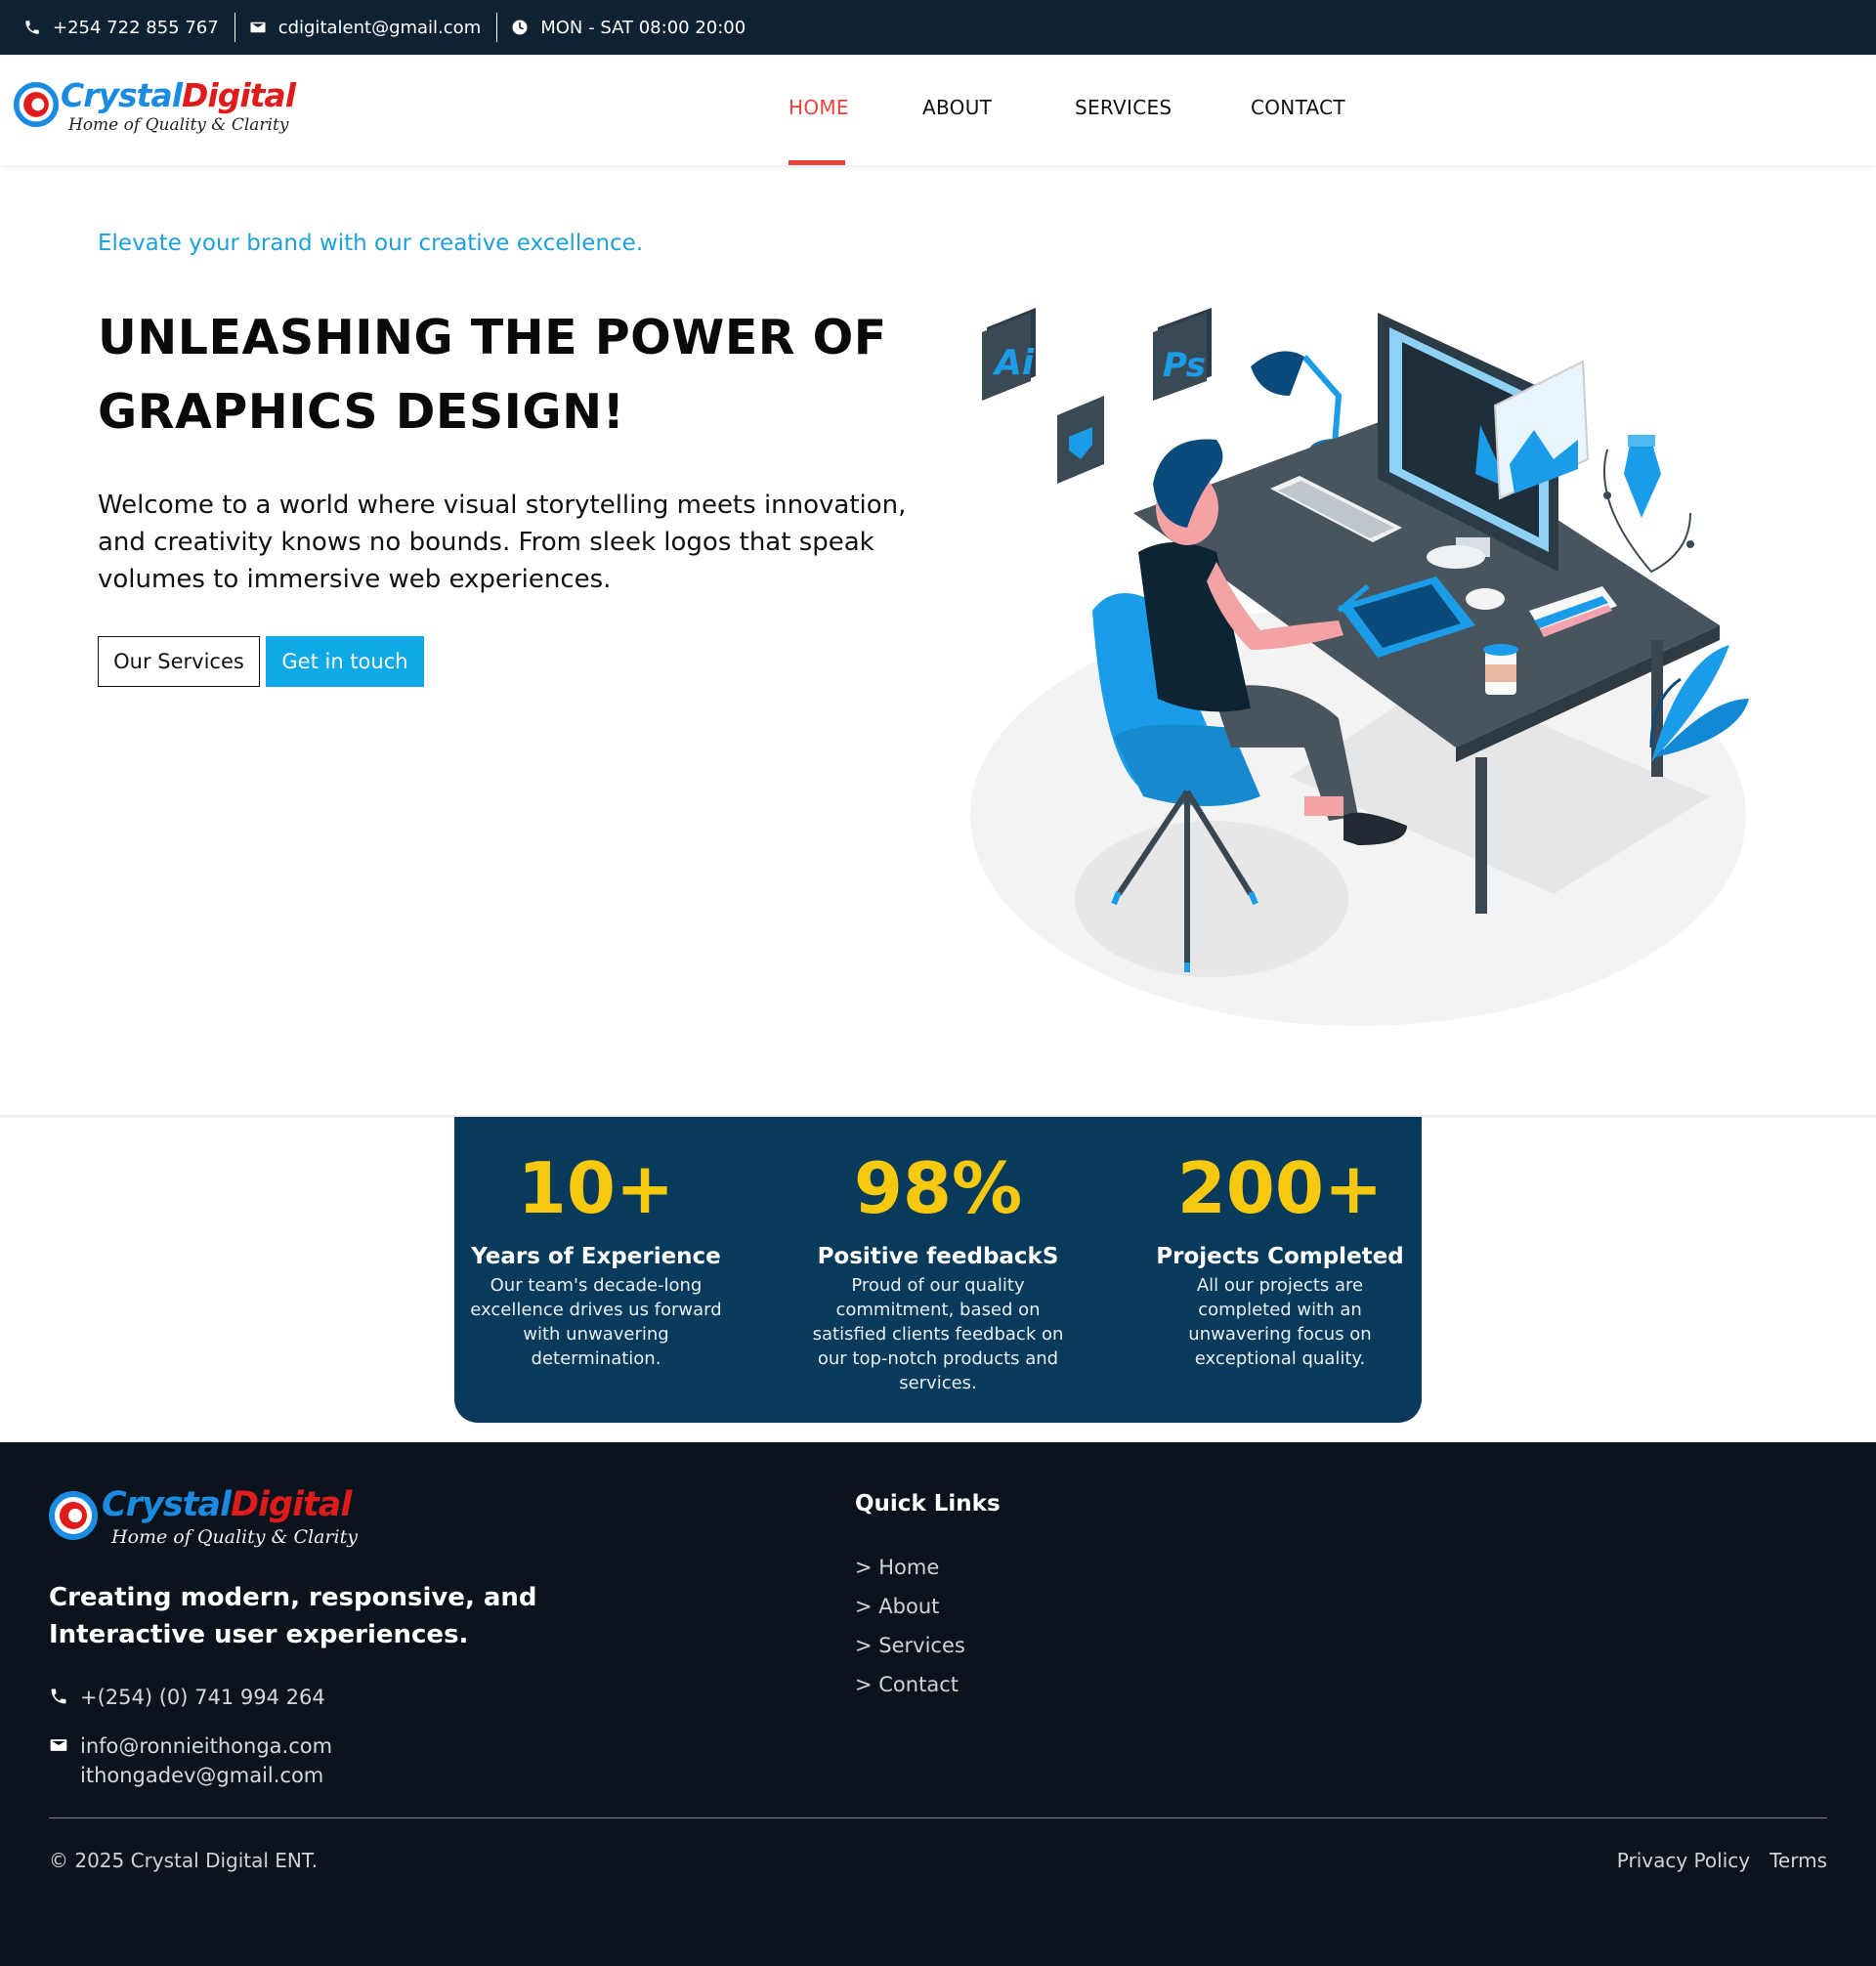 The height and width of the screenshot is (1966, 1876). Describe the element at coordinates (819, 107) in the screenshot. I see `nav-home: HOME` at that location.